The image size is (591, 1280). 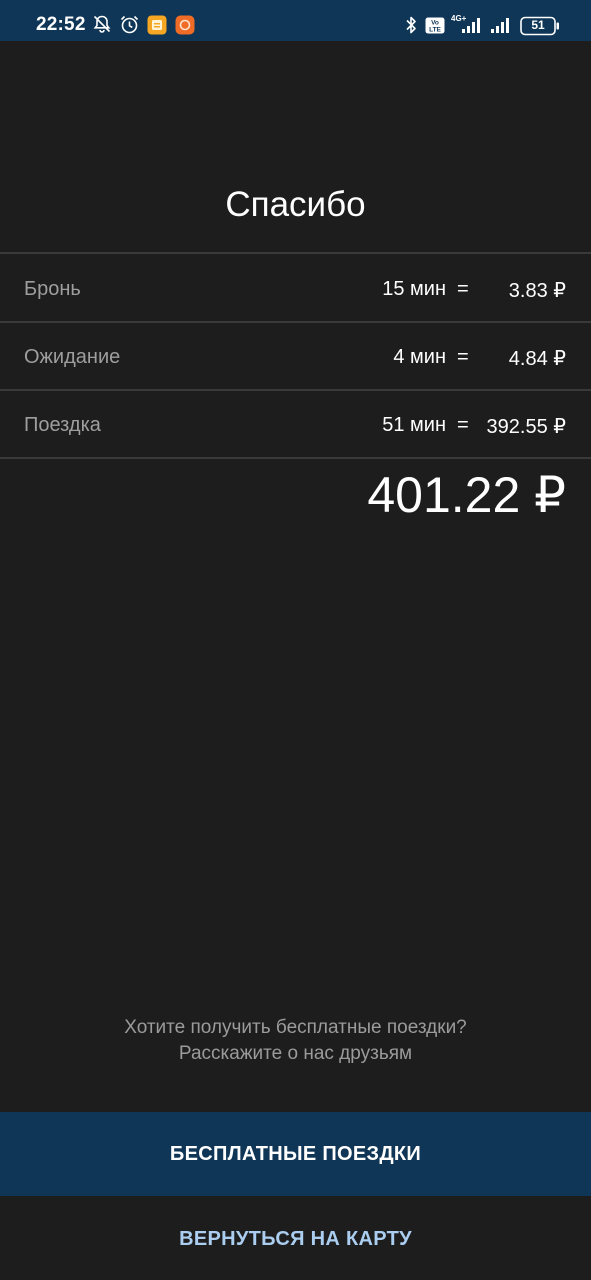 I want to click on row-label: Бронь, so click(x=52, y=289).